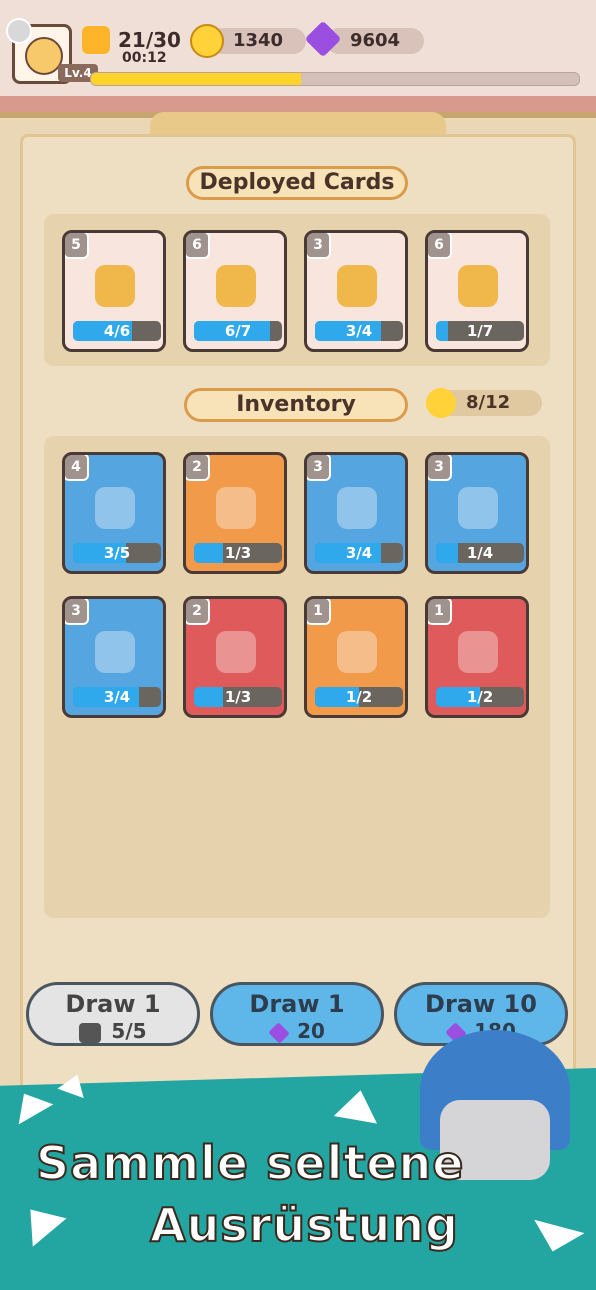 The image size is (596, 1290). What do you see at coordinates (478, 508) in the screenshot?
I see `heal-tower-icon` at bounding box center [478, 508].